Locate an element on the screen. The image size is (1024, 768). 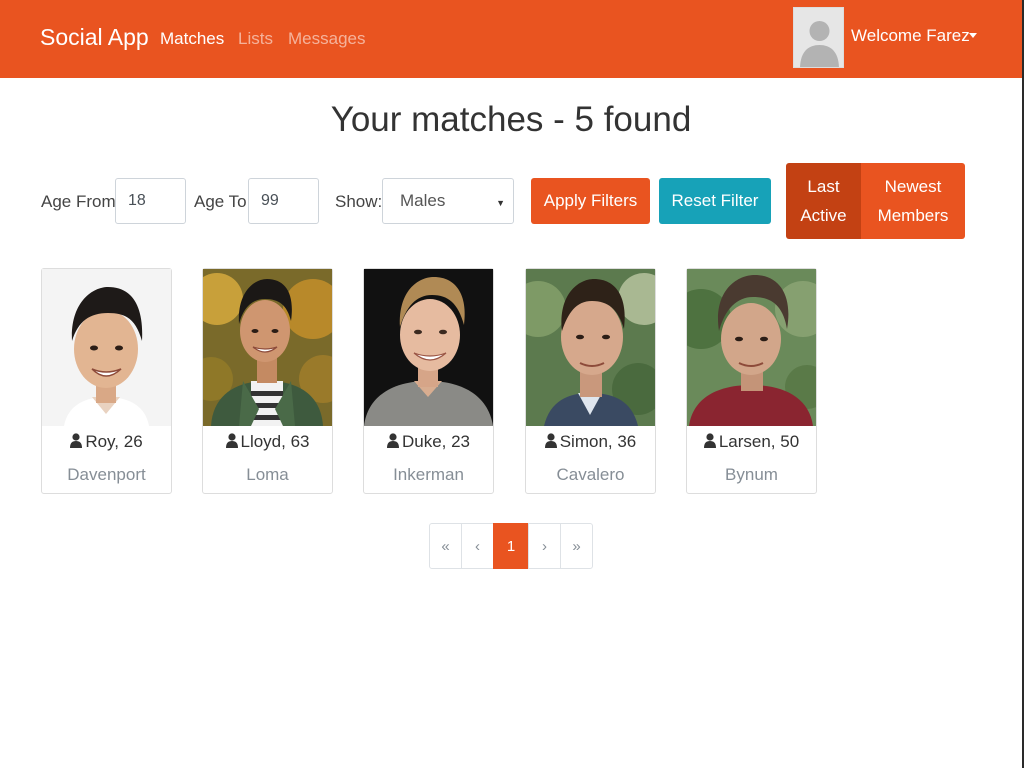
pagination-first: « is located at coordinates (445, 546).